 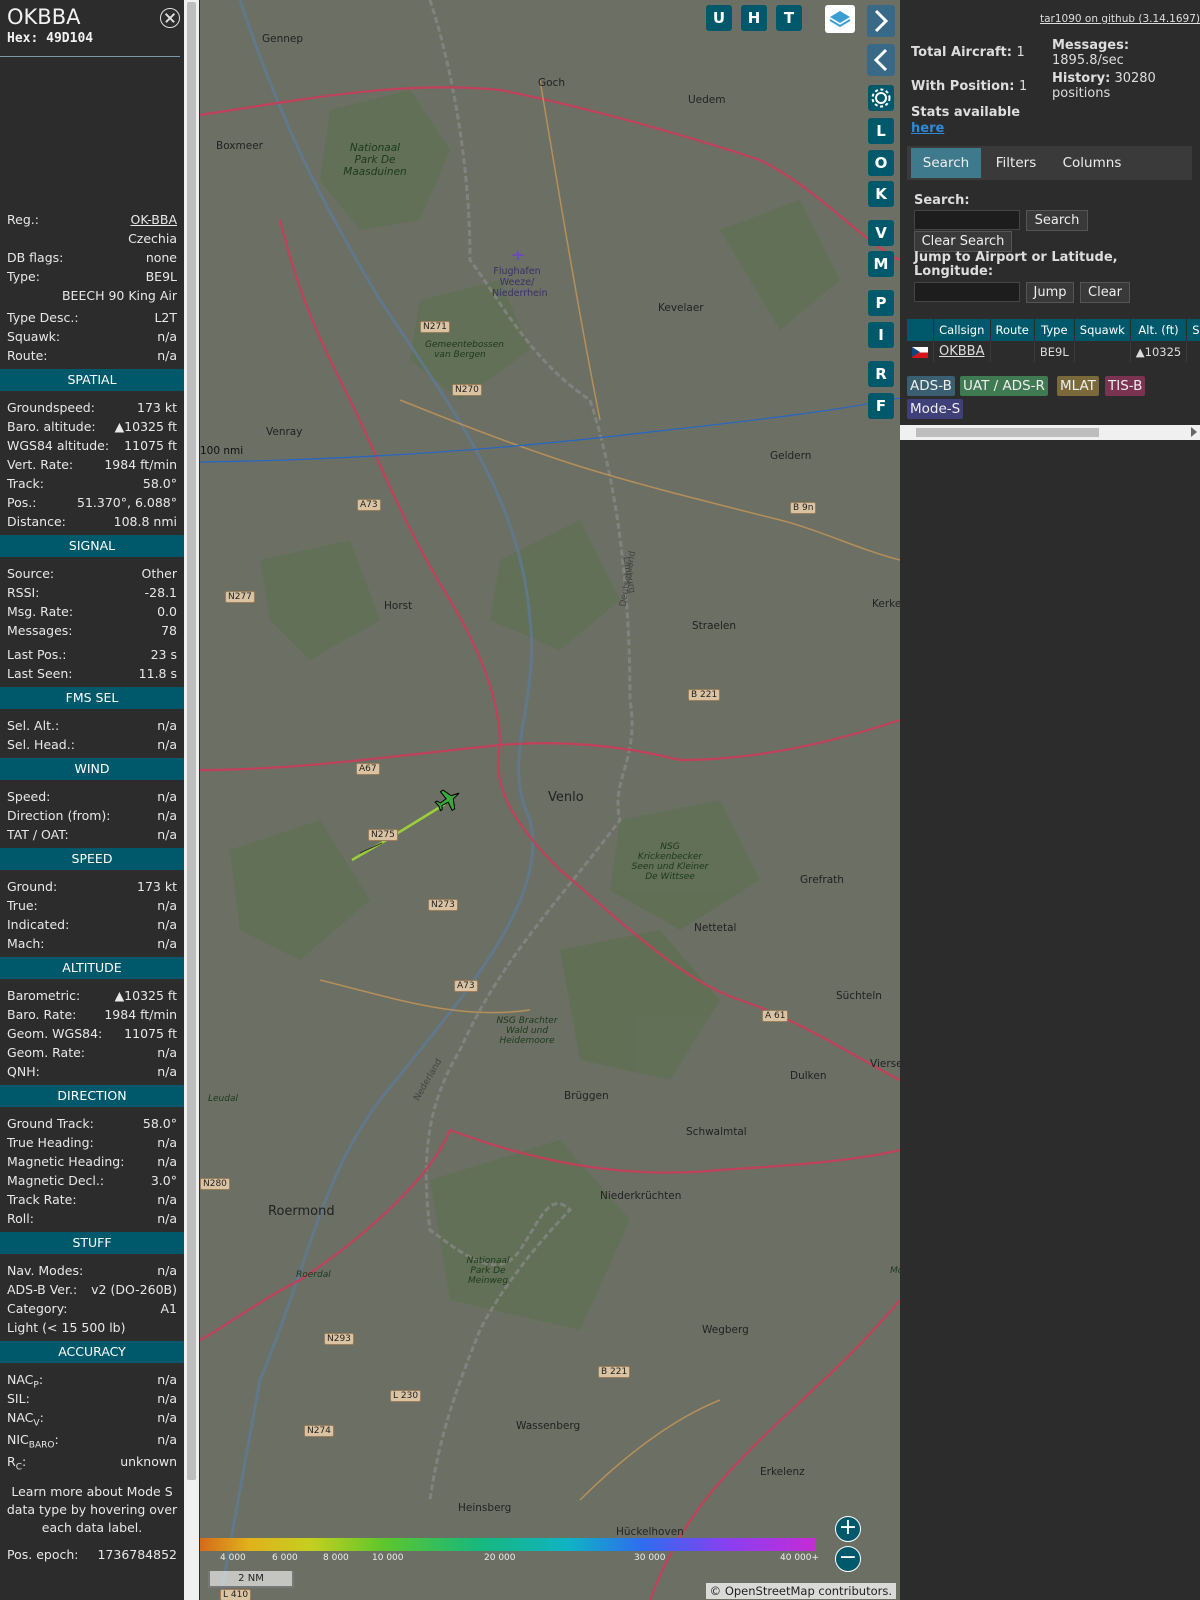 What do you see at coordinates (464, 350) in the screenshot?
I see `map-label: Gemeentebossen van Bergen` at bounding box center [464, 350].